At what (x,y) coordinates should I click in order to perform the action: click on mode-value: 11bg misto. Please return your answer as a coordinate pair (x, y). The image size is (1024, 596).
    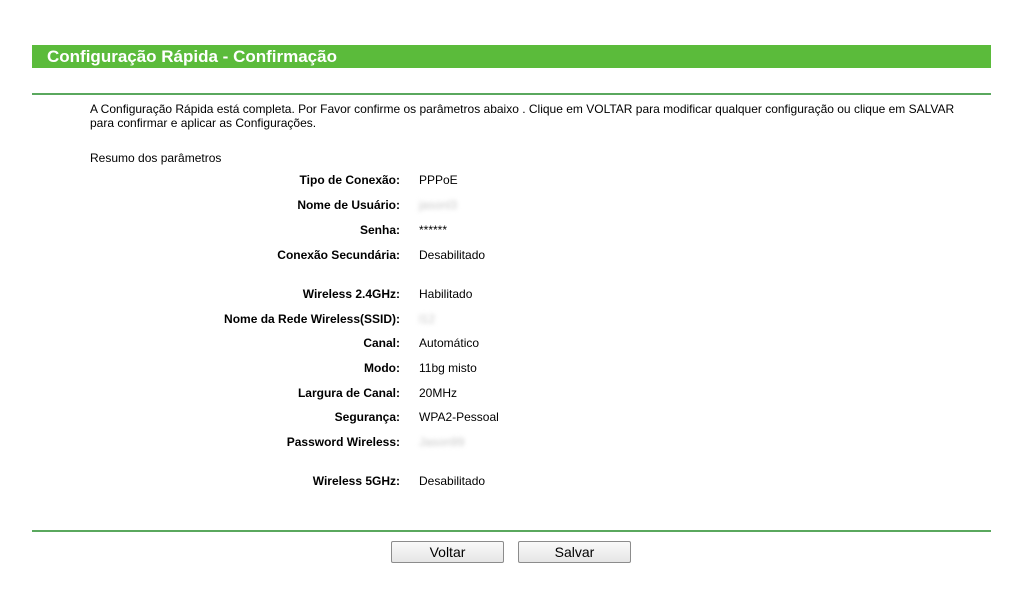
    Looking at the image, I should click on (448, 368).